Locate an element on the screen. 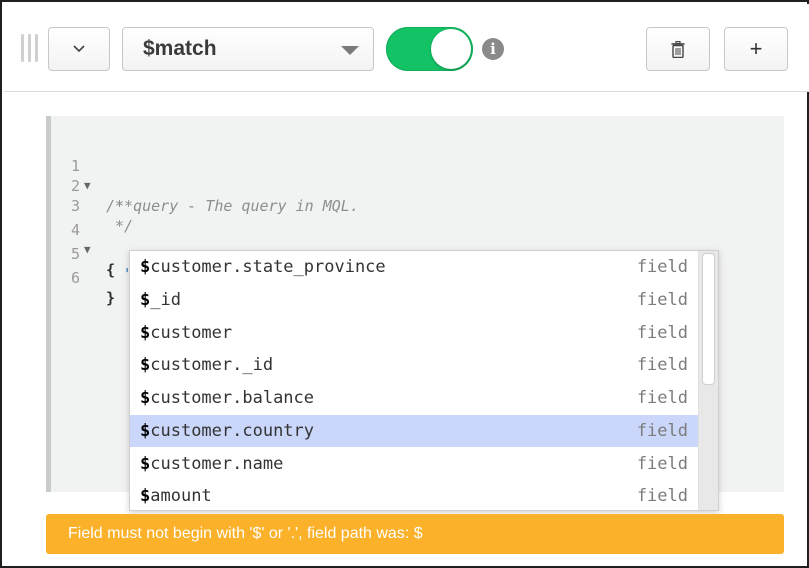 Image resolution: width=809 pixels, height=568 pixels. code-text: } is located at coordinates (111, 298).